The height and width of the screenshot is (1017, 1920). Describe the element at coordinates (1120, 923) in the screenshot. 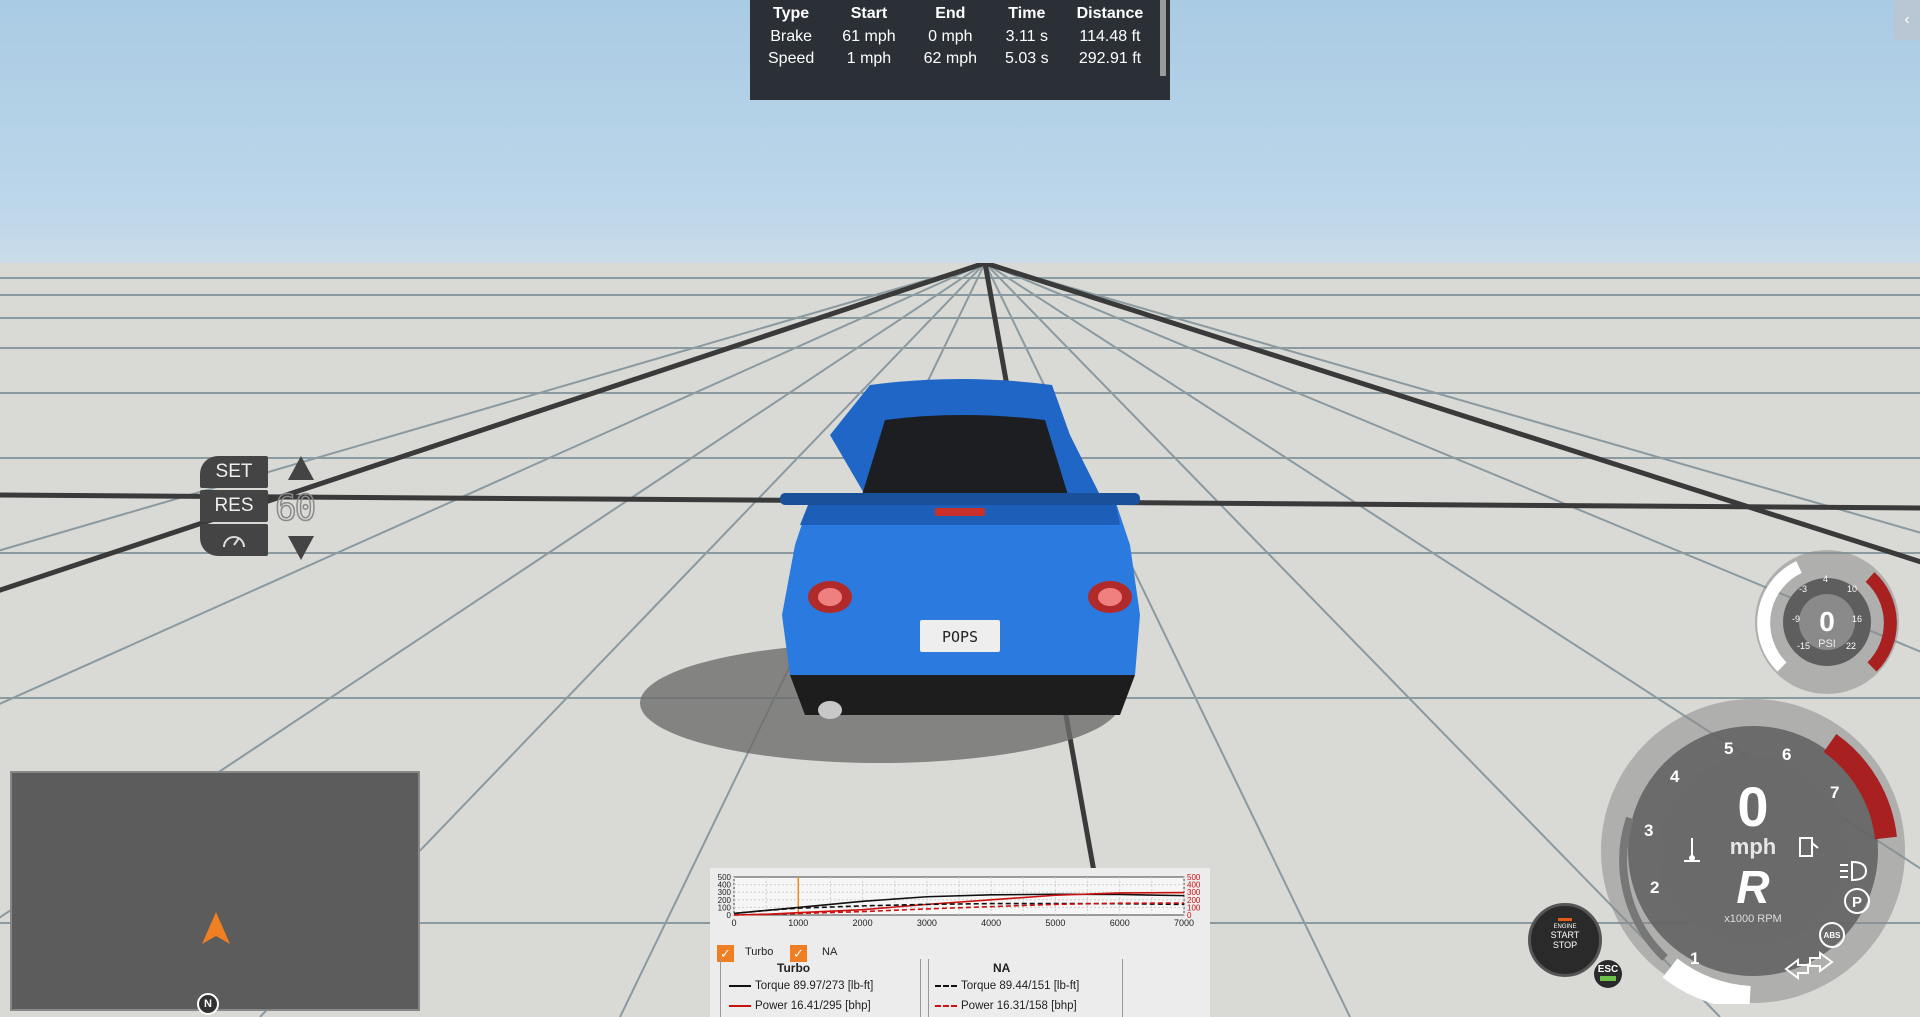

I see `x-tick-label: 6000` at that location.